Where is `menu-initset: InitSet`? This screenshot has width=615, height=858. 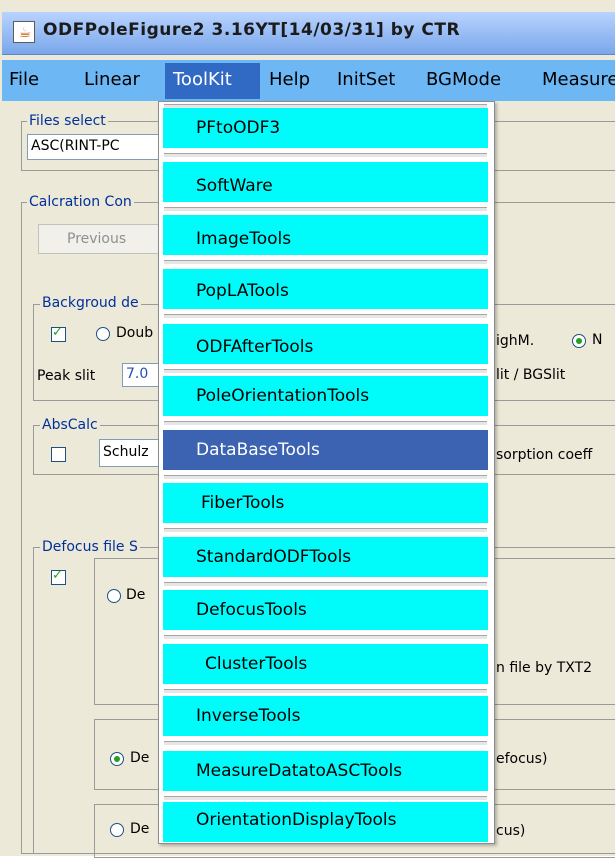
menu-initset: InitSet is located at coordinates (366, 80).